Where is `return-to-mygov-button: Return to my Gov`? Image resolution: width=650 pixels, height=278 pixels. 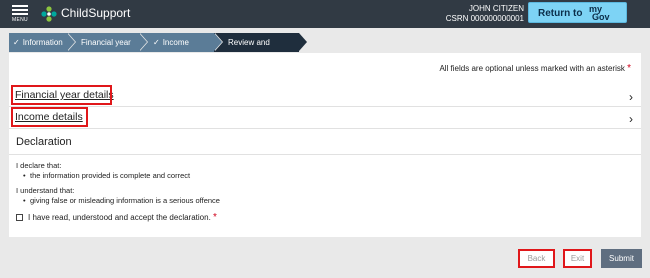
return-to-mygov-button: Return to my Gov is located at coordinates (577, 12).